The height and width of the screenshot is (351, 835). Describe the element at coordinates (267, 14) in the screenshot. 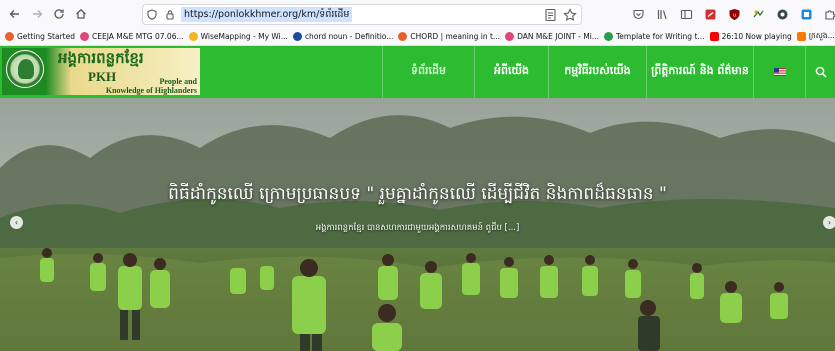

I see `url-text: https://ponlokkhmer.org/km/ទំព័រដើម` at that location.